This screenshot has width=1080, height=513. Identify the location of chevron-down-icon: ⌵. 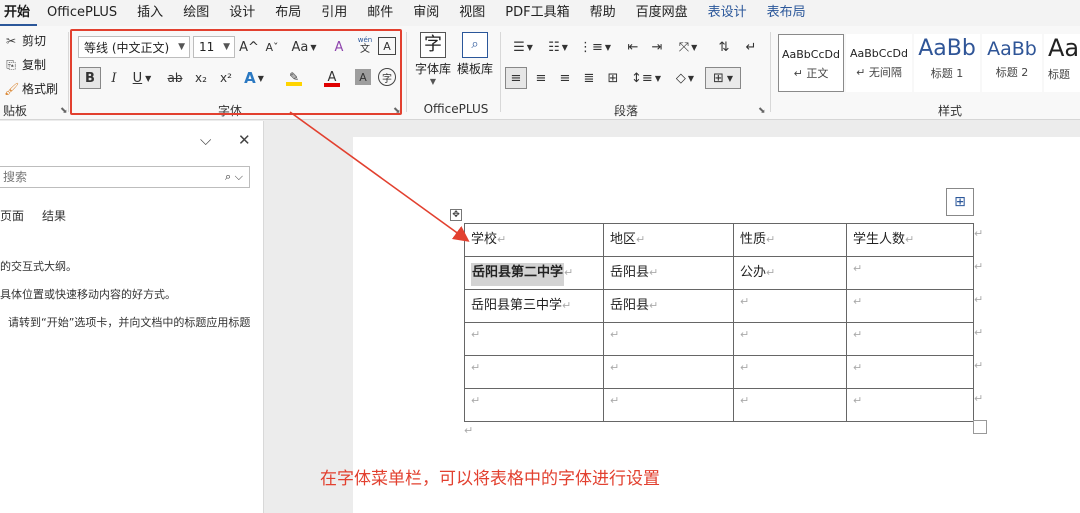
(205, 140).